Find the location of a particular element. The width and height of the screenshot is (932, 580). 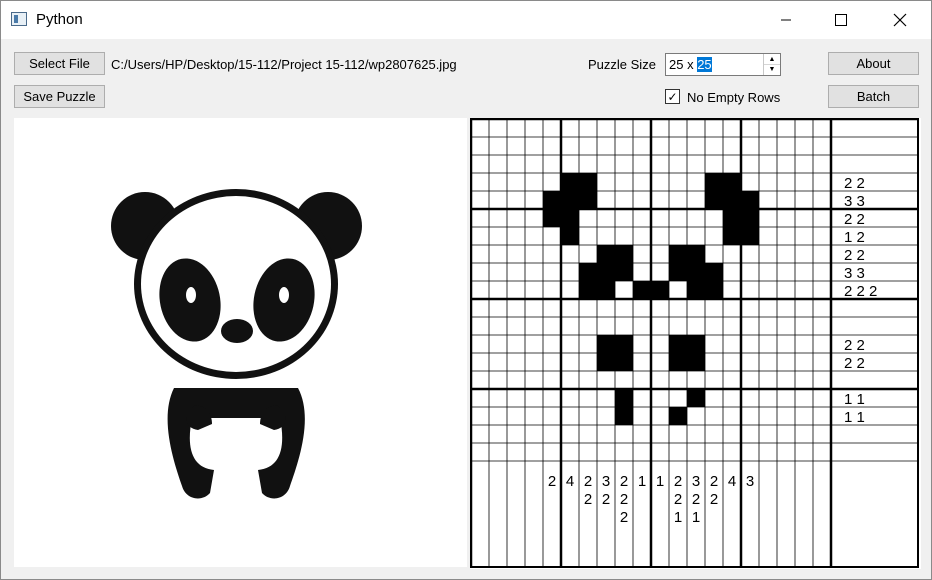

checkmark-icon: ✓ is located at coordinates (672, 96).